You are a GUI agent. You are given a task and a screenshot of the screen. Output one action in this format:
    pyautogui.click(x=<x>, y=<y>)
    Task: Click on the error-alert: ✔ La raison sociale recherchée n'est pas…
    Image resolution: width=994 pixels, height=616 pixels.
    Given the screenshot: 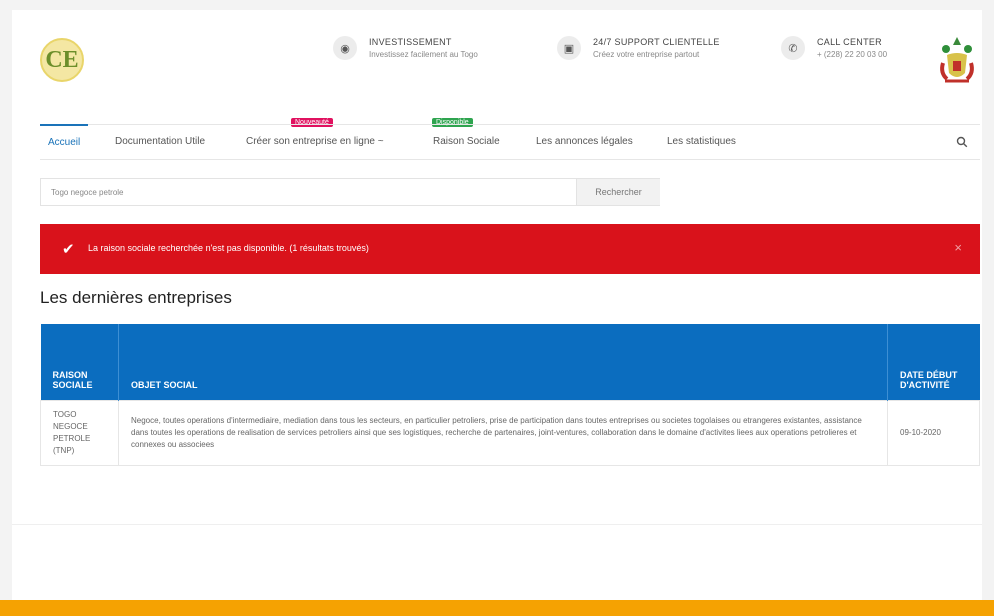 What is the action you would take?
    pyautogui.click(x=510, y=249)
    